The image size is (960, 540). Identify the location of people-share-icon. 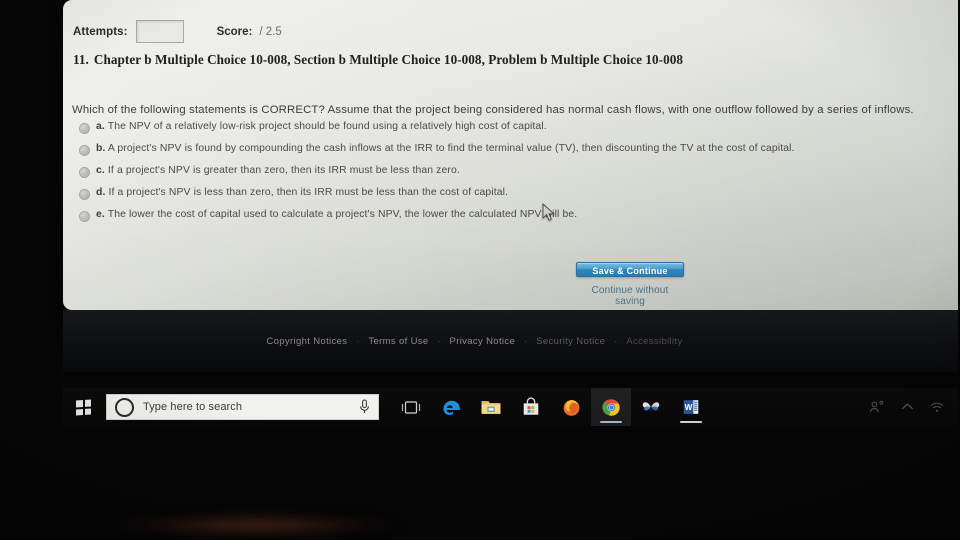
(877, 406).